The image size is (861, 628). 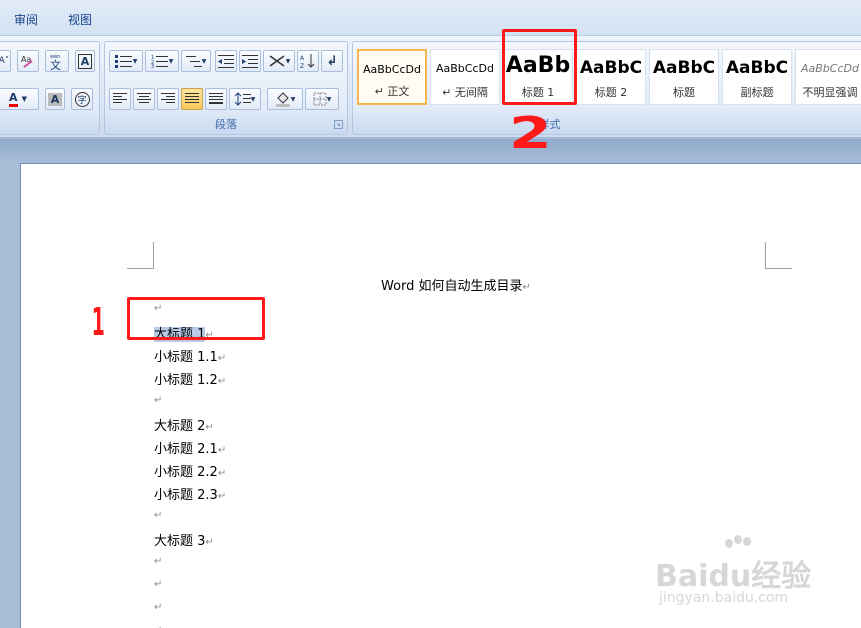 I want to click on document-paragraph: 小标题 2.1↵, so click(x=190, y=447).